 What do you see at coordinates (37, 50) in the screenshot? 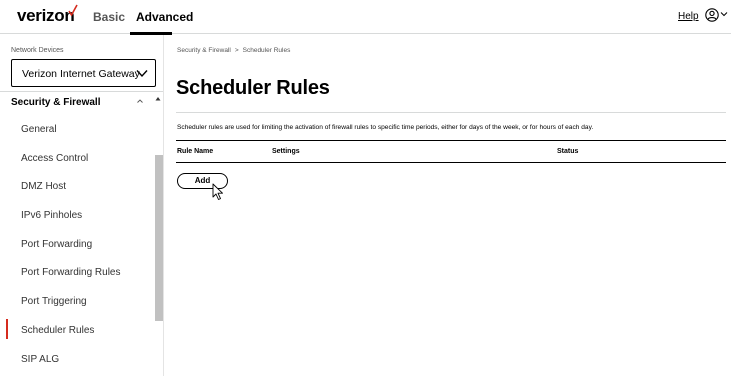
I see `network-devices-label: Network Devices` at bounding box center [37, 50].